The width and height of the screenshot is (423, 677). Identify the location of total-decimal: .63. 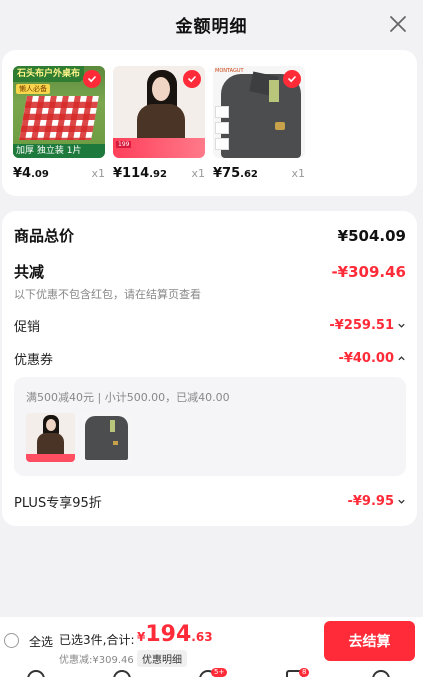
(202, 637).